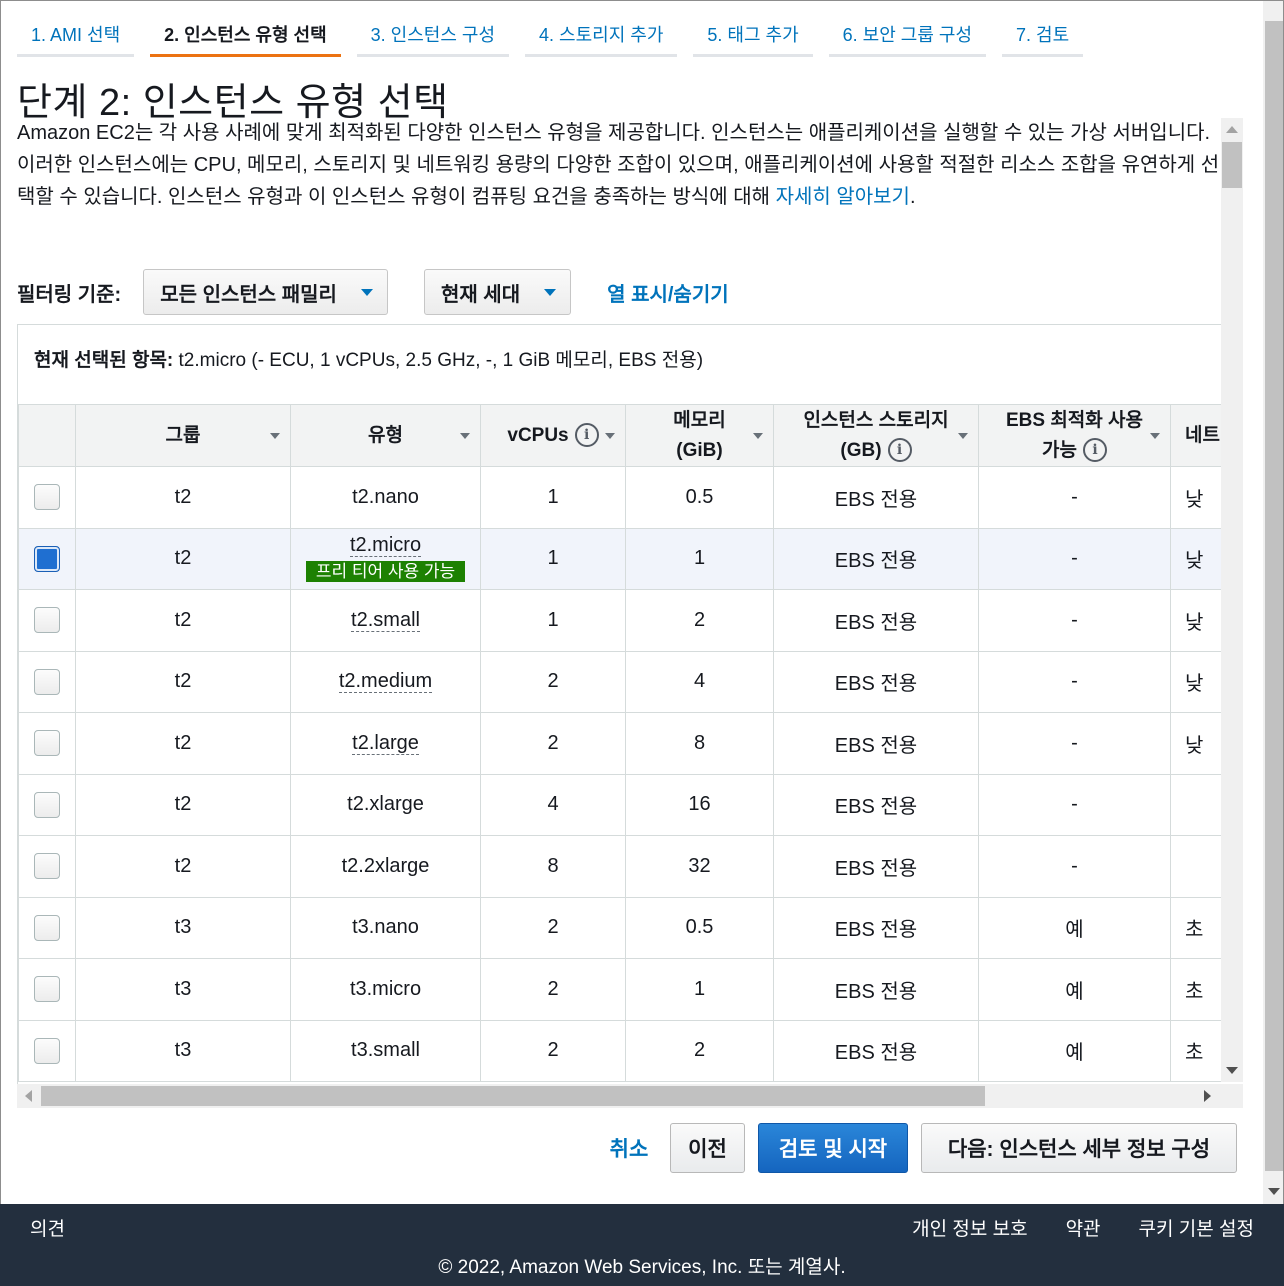 This screenshot has height=1286, width=1284. I want to click on header-ebs-optimized: EBS 최적화 사용 가능 i, so click(1074, 435).